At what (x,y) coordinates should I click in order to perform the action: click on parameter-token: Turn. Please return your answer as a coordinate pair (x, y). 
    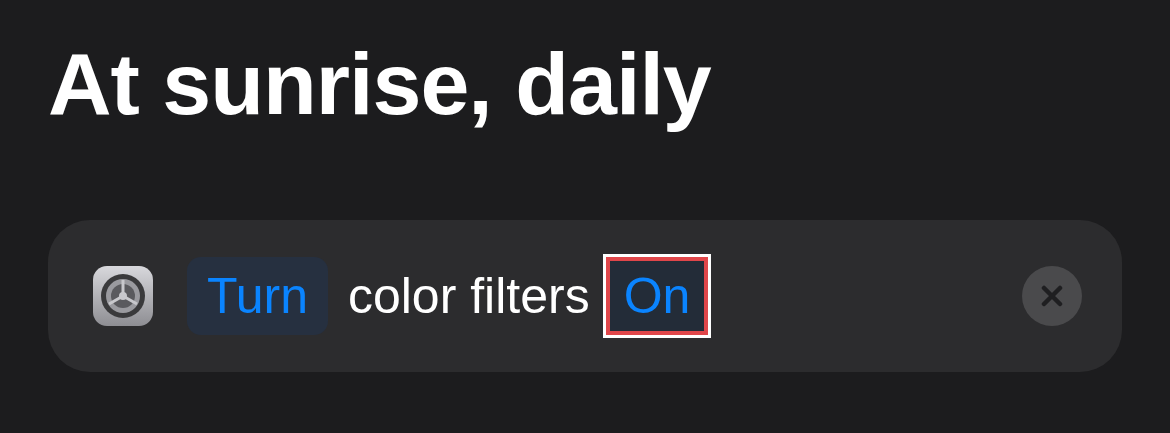
    Looking at the image, I should click on (257, 296).